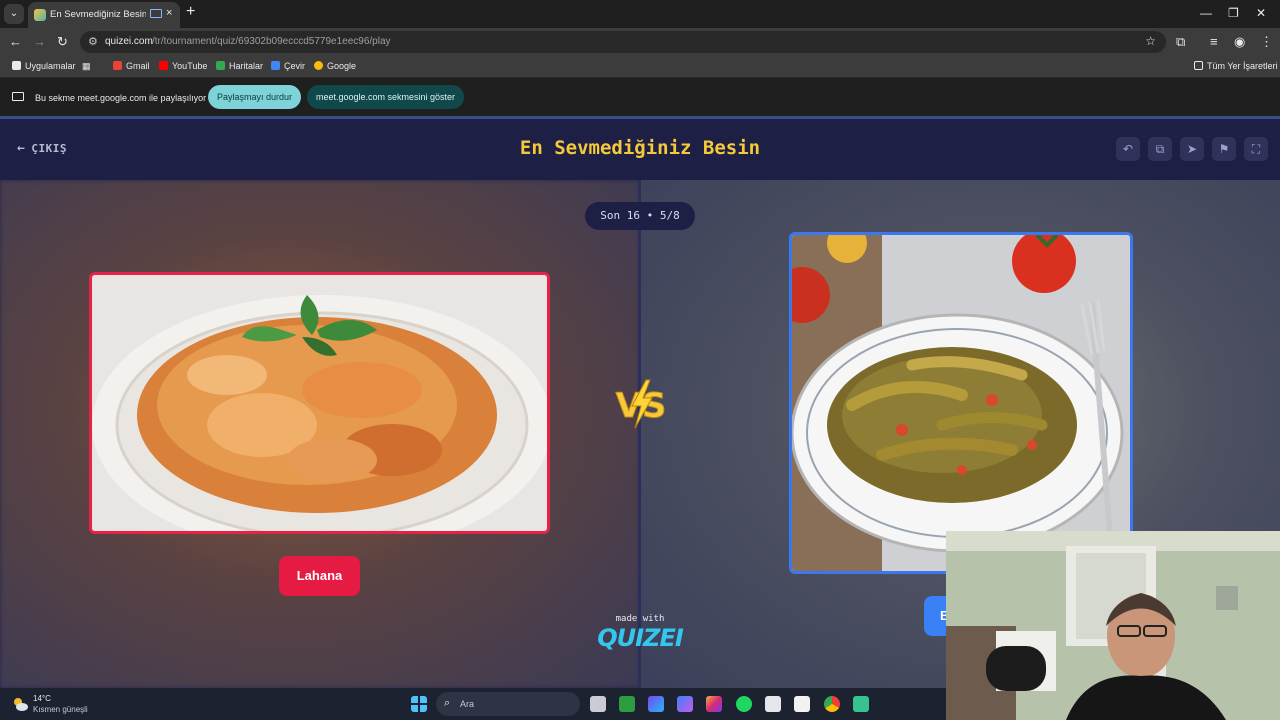 The image size is (1280, 720). What do you see at coordinates (86, 66) in the screenshot?
I see `google-apps-grid-icon: ▦` at bounding box center [86, 66].